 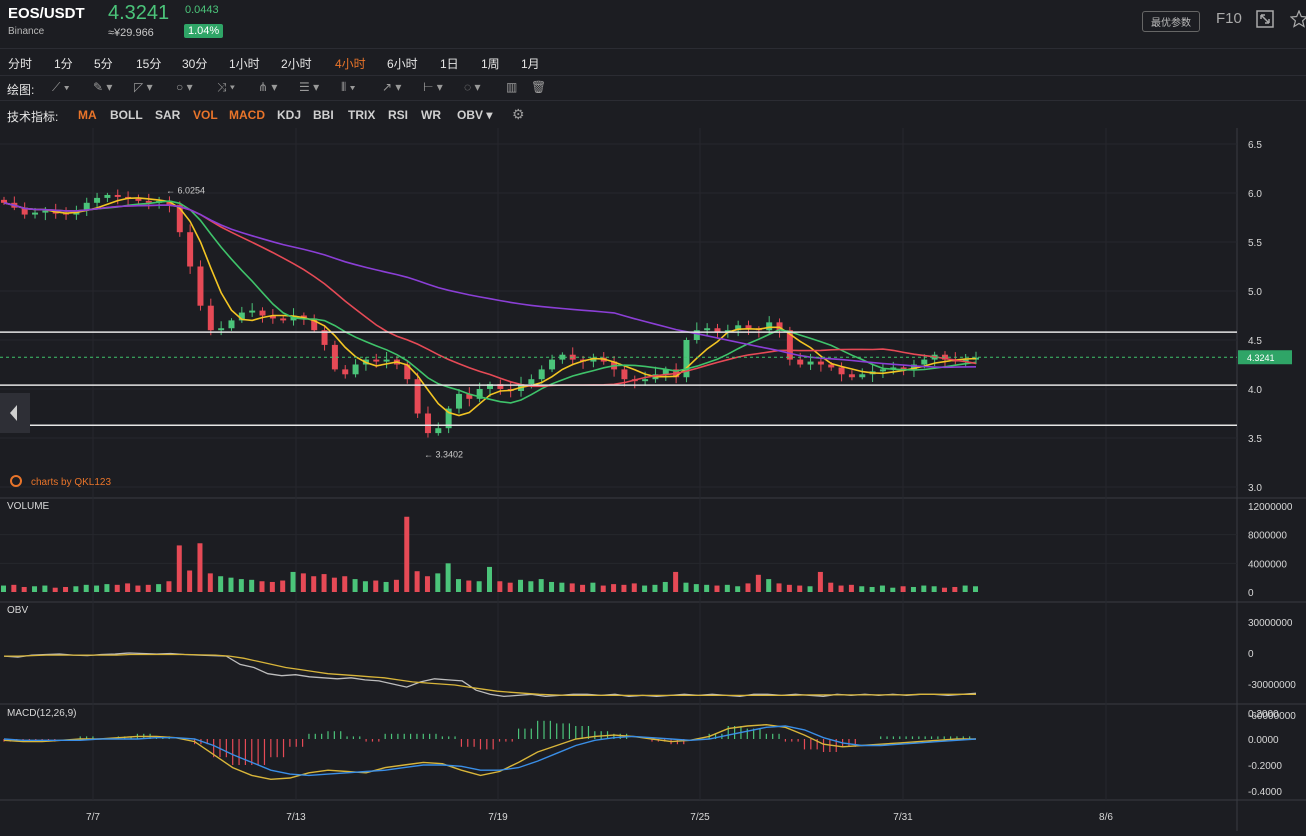 I want to click on indicator-tab: SAR, so click(x=167, y=115).